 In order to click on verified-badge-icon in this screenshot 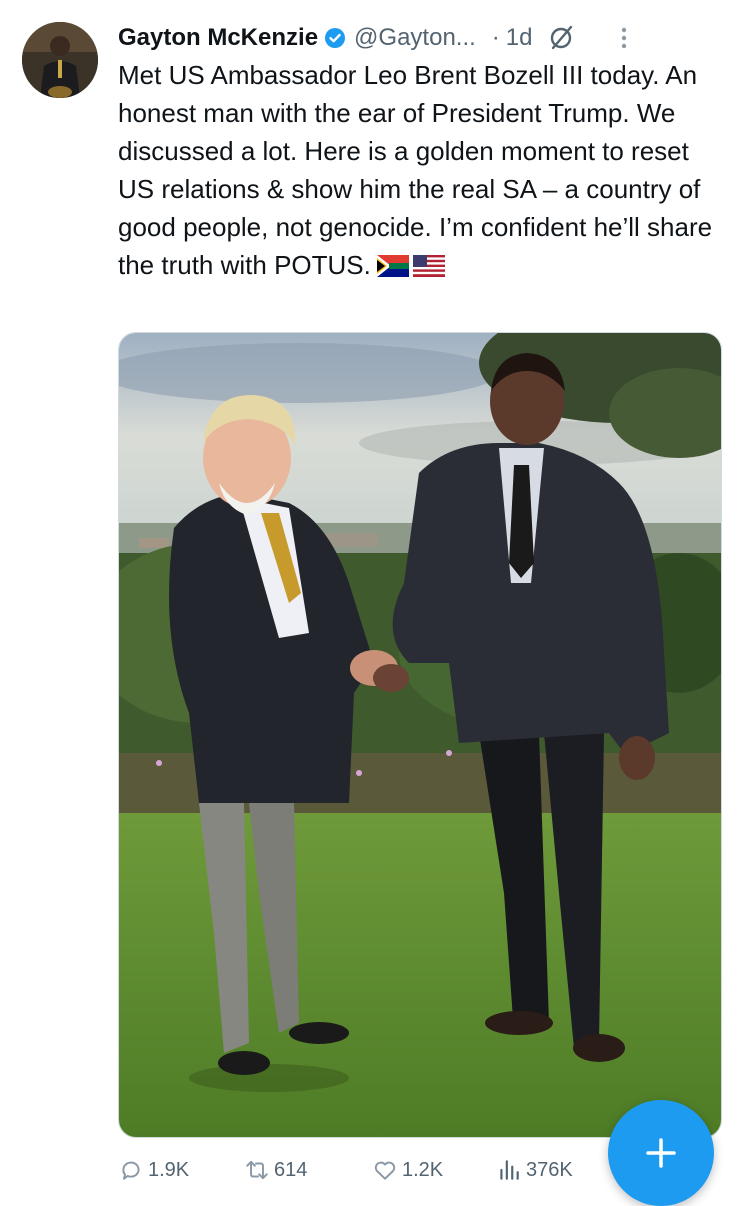, I will do `click(335, 38)`.